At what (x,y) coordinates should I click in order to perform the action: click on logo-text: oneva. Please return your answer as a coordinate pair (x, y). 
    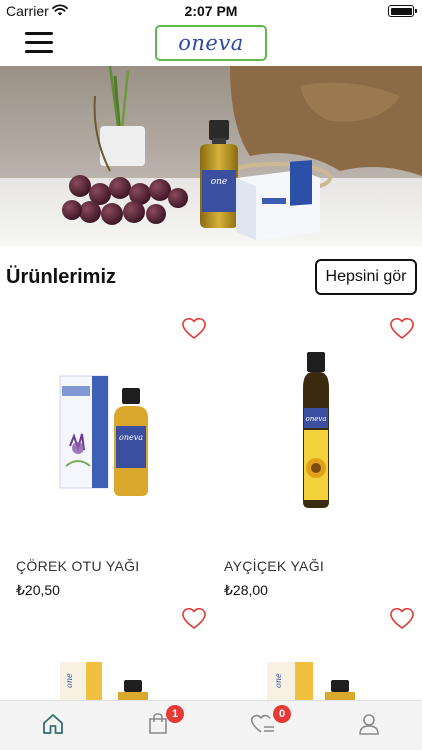
    Looking at the image, I should click on (211, 43).